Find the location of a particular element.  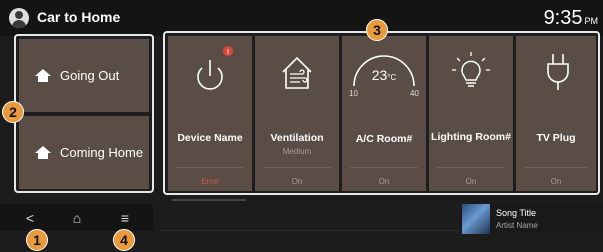

media-widget: Song Title Artist Name is located at coordinates (531, 219).